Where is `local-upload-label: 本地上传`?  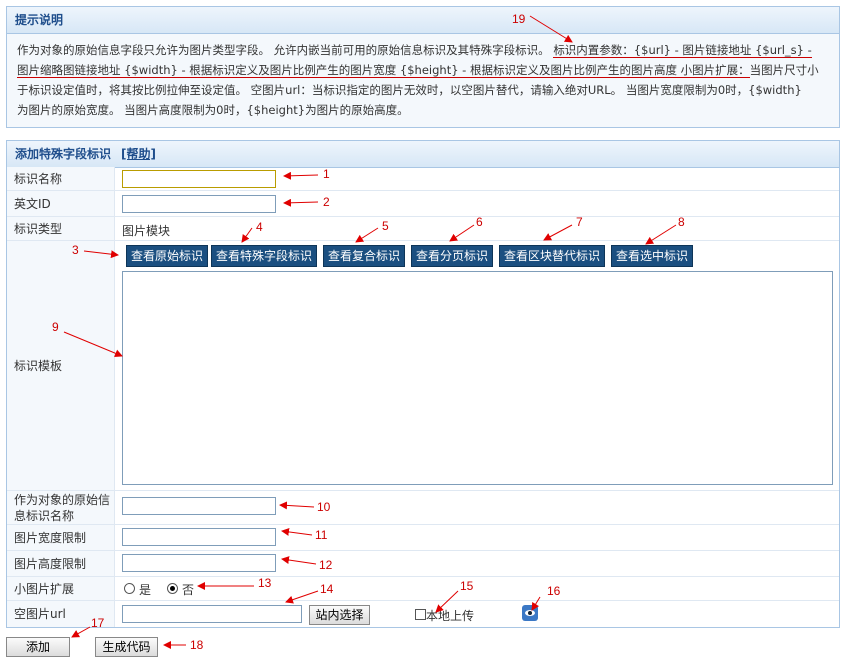
local-upload-label: 本地上传 is located at coordinates (450, 616).